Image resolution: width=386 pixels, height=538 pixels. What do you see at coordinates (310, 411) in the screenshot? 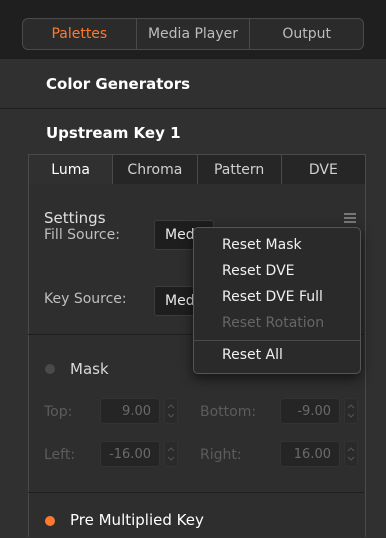
I see `mask-bottom-input: -9.00` at bounding box center [310, 411].